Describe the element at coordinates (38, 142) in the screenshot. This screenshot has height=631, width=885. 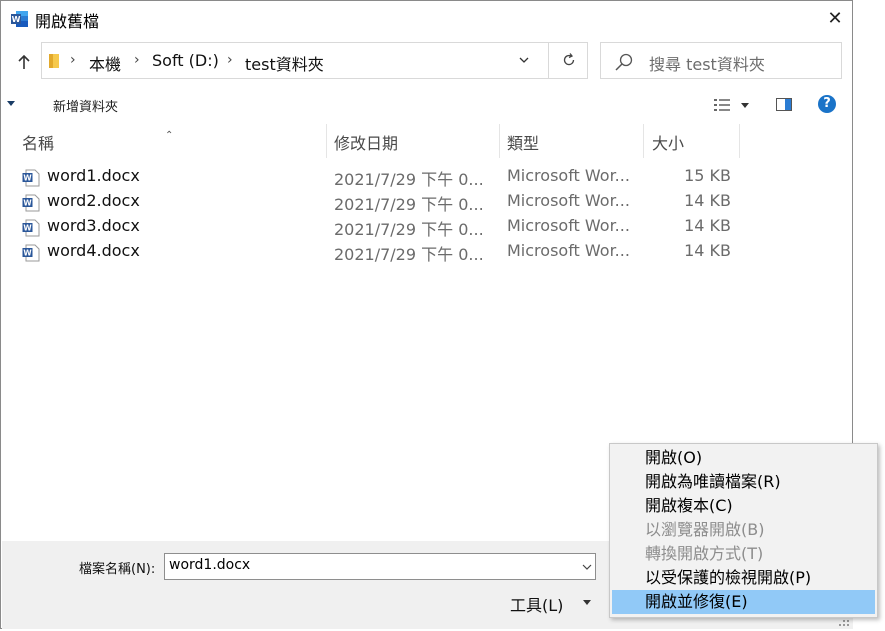
I see `column-header-name: 名稱` at that location.